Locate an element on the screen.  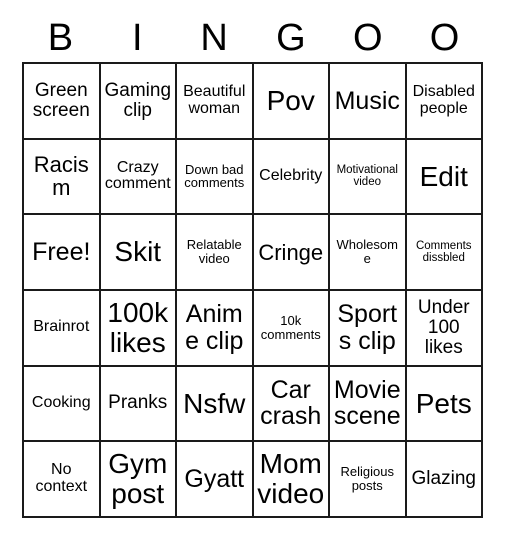
bingo-cell-label: Comments dissbled is located at coordinates (443, 252).